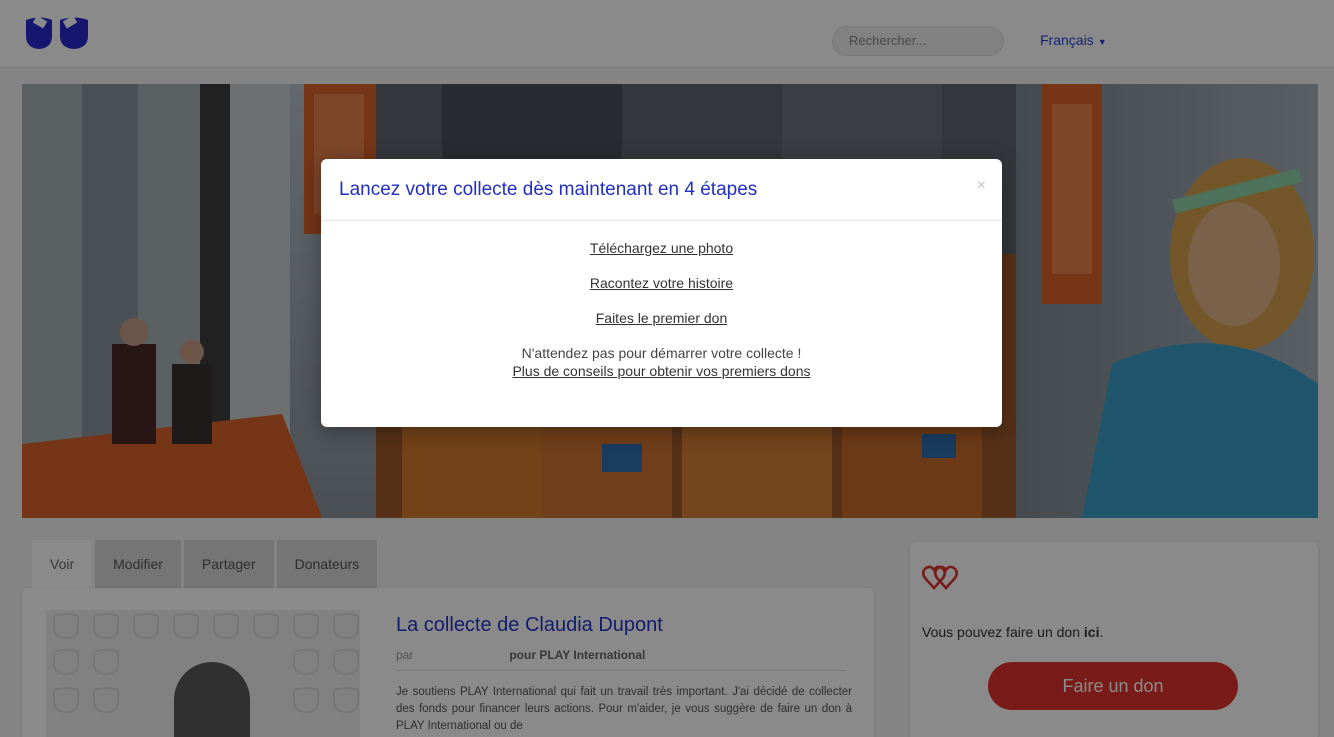  Describe the element at coordinates (661, 283) in the screenshot. I see `tell-story-link: Racontez votre histoire` at that location.